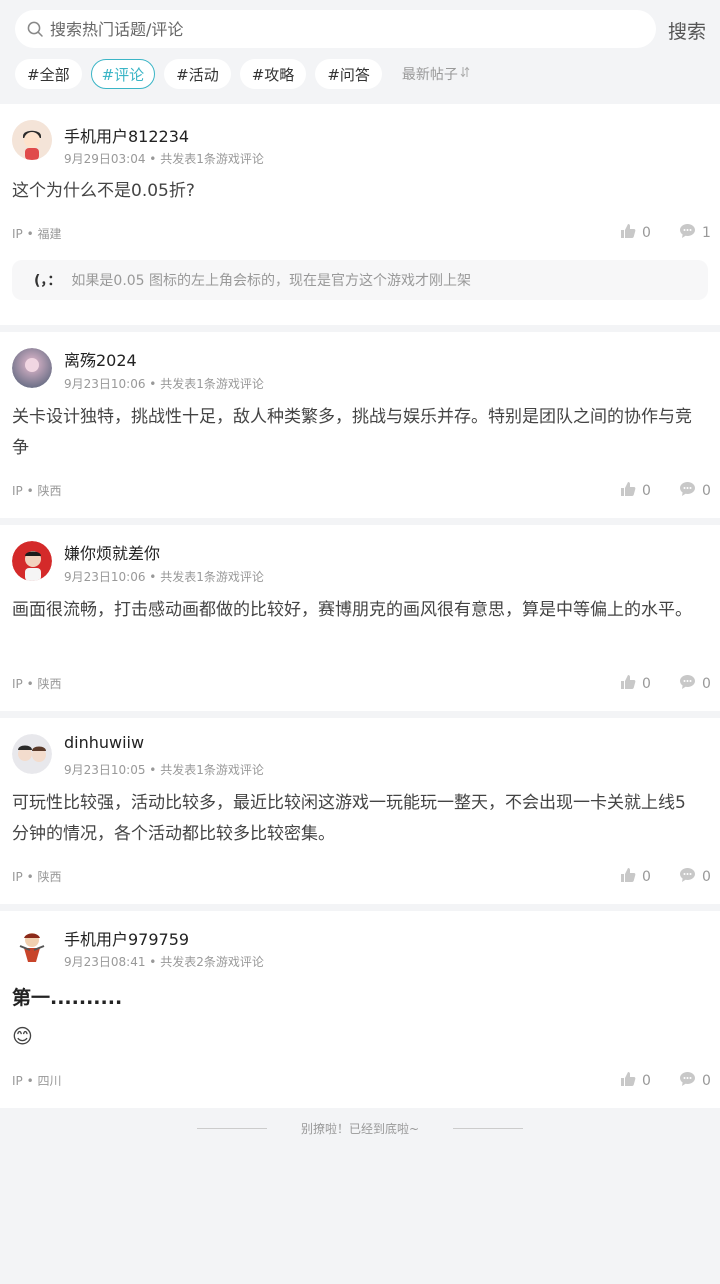  Describe the element at coordinates (112, 552) in the screenshot. I see `username: 嫌你烦就差你` at that location.